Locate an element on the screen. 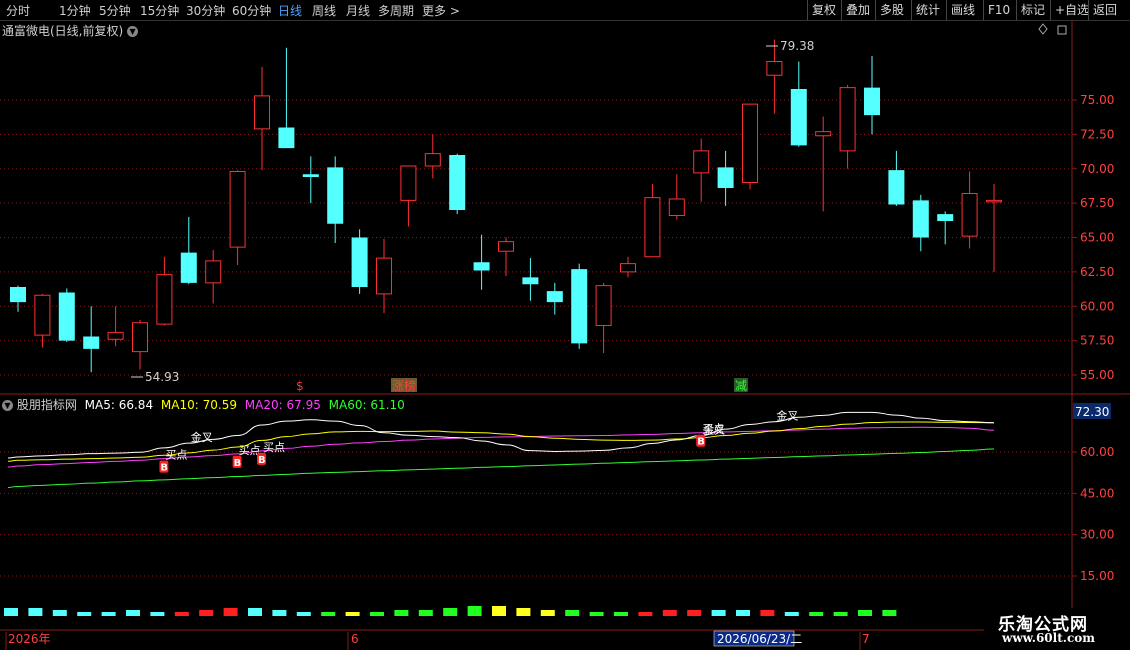 This screenshot has height=650, width=1130. price-tick-label: 70.00 is located at coordinates (1097, 169).